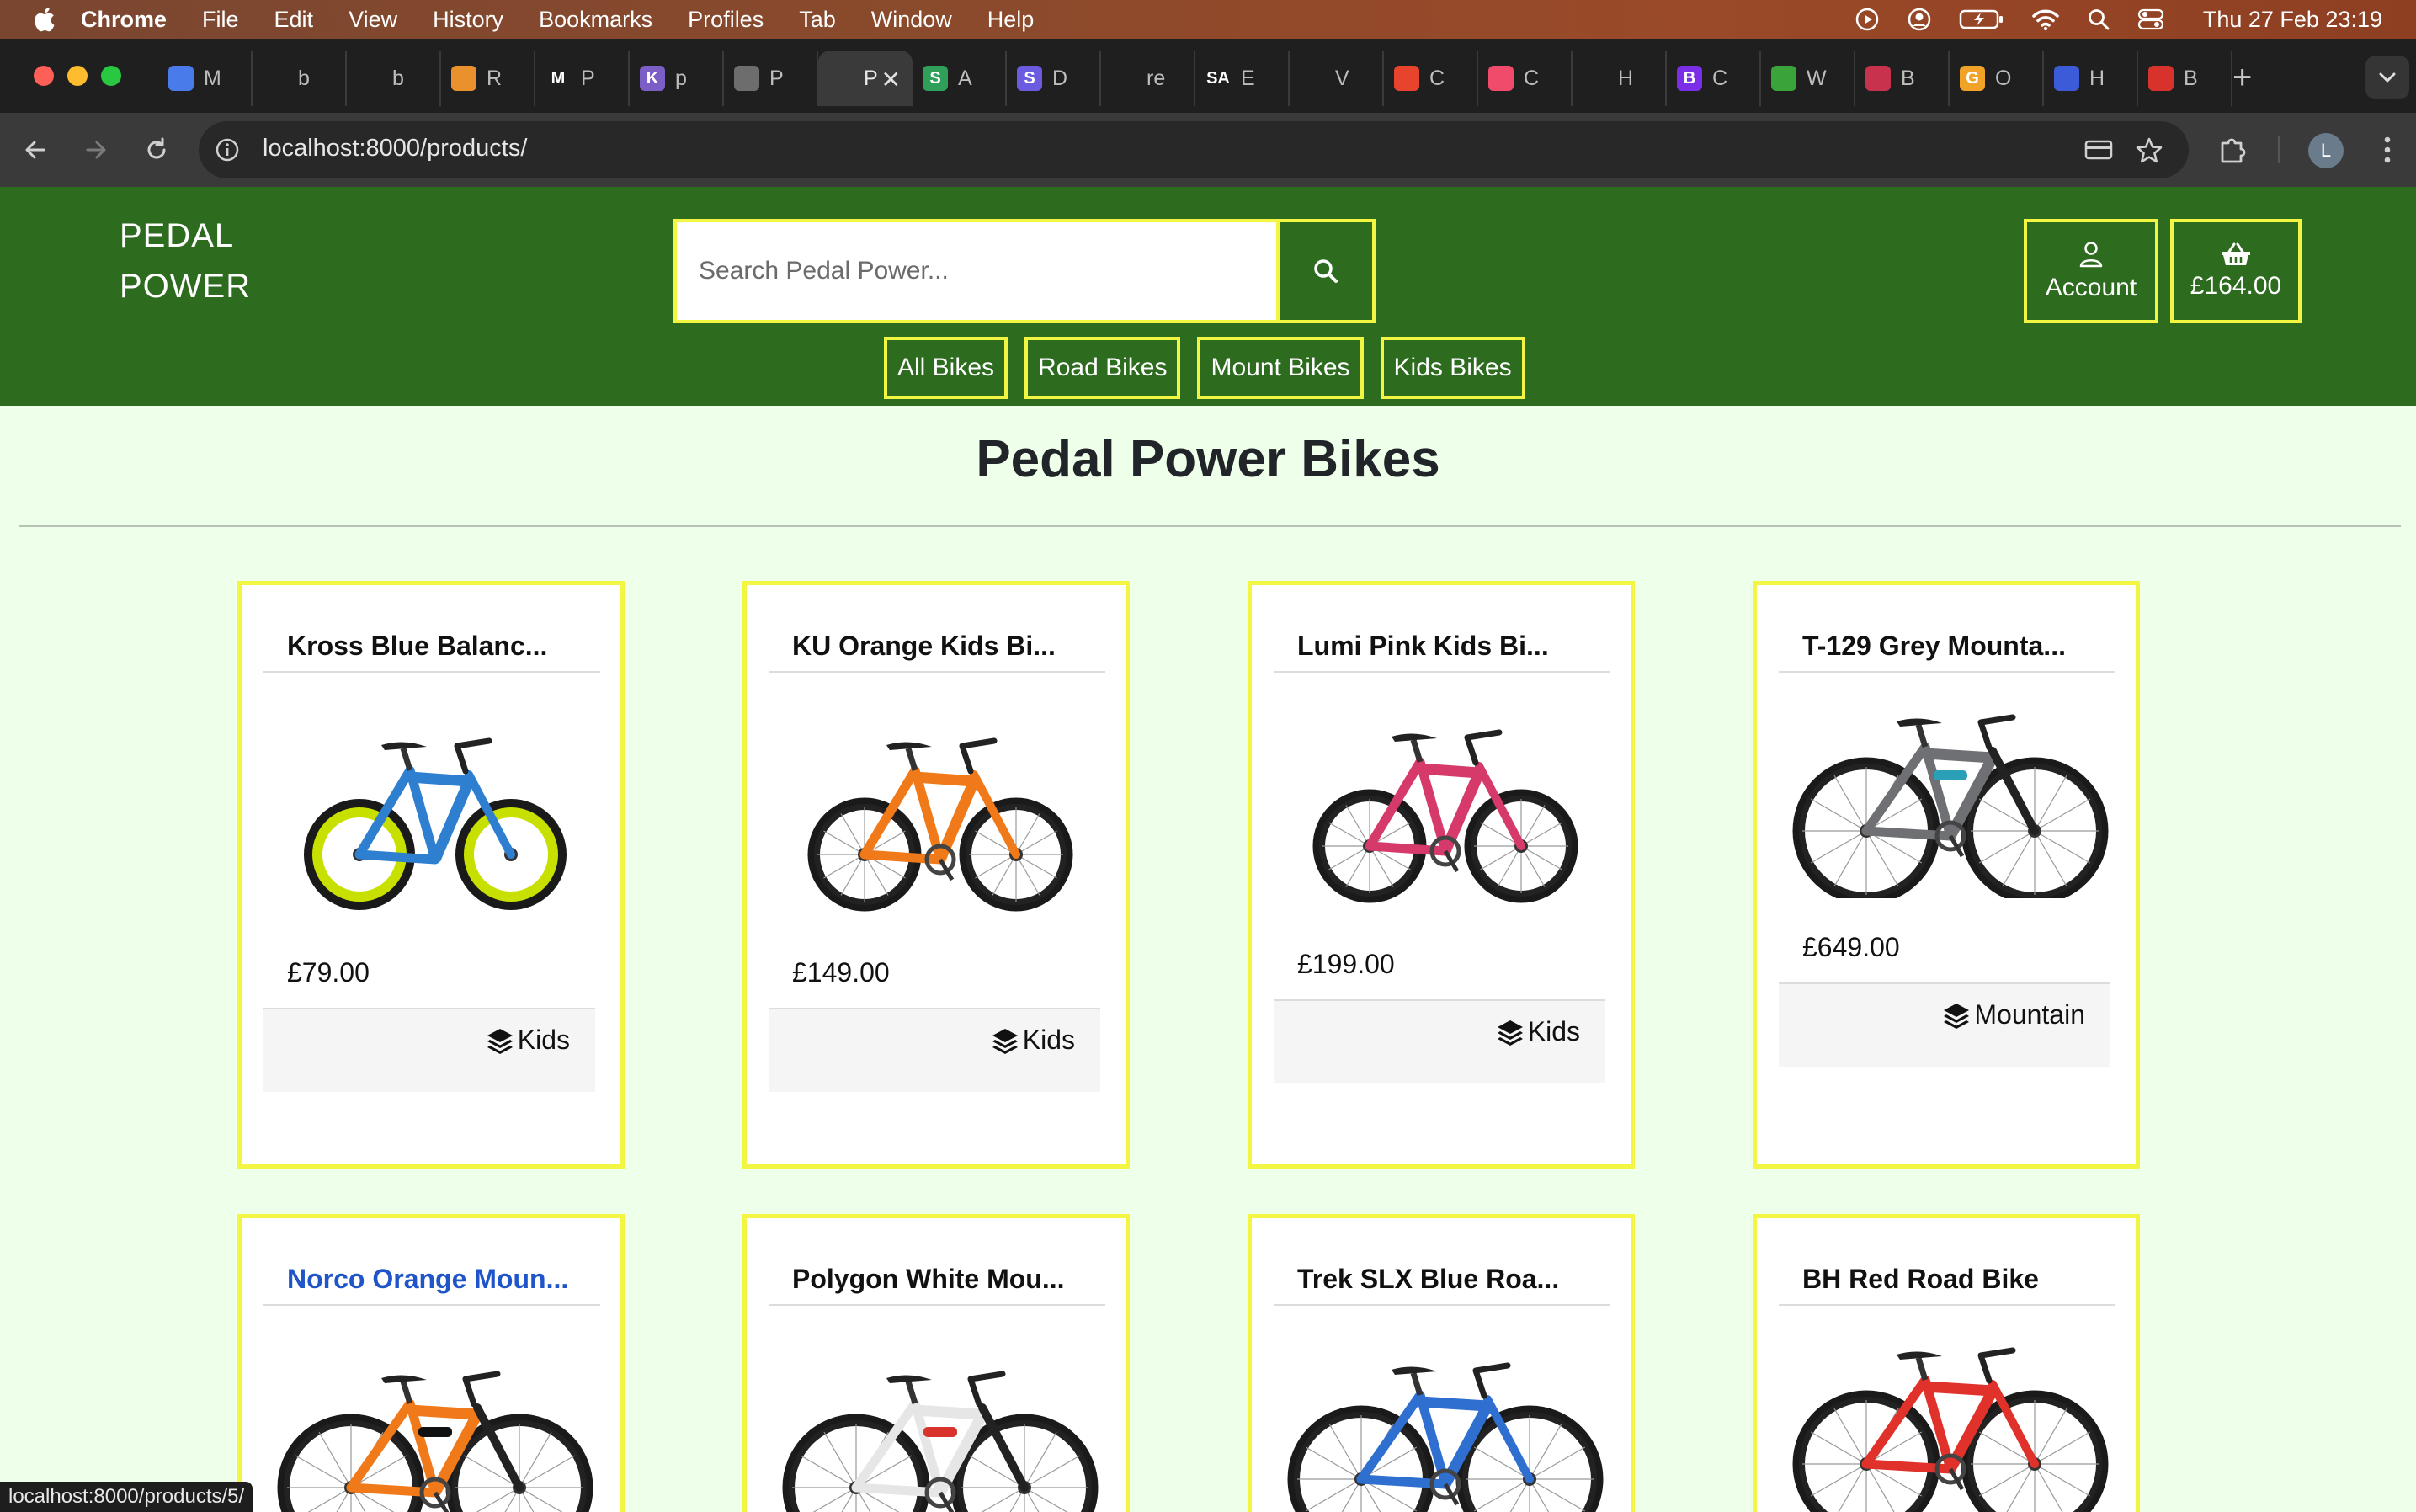 The image size is (2416, 1512). I want to click on browser-tab: re, so click(1148, 79).